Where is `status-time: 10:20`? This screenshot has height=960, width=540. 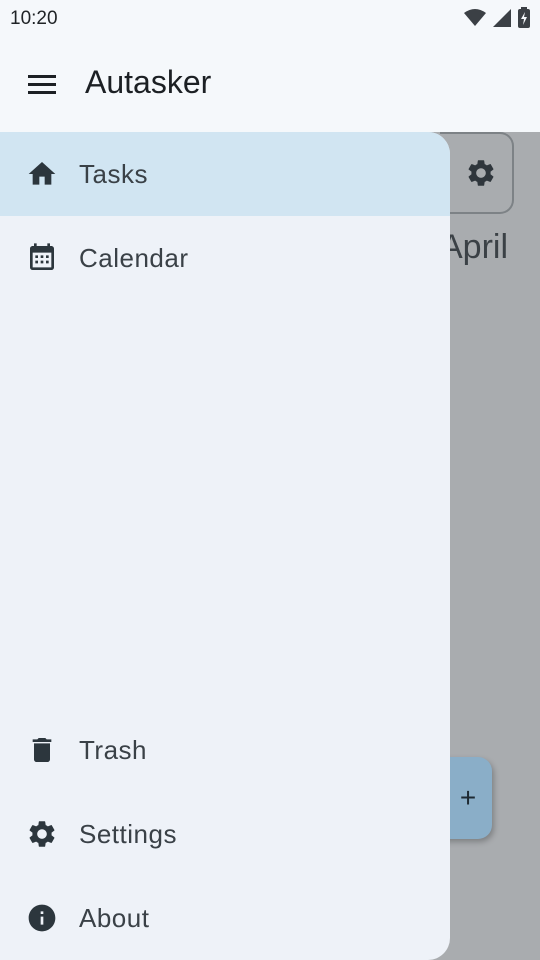
status-time: 10:20 is located at coordinates (34, 18).